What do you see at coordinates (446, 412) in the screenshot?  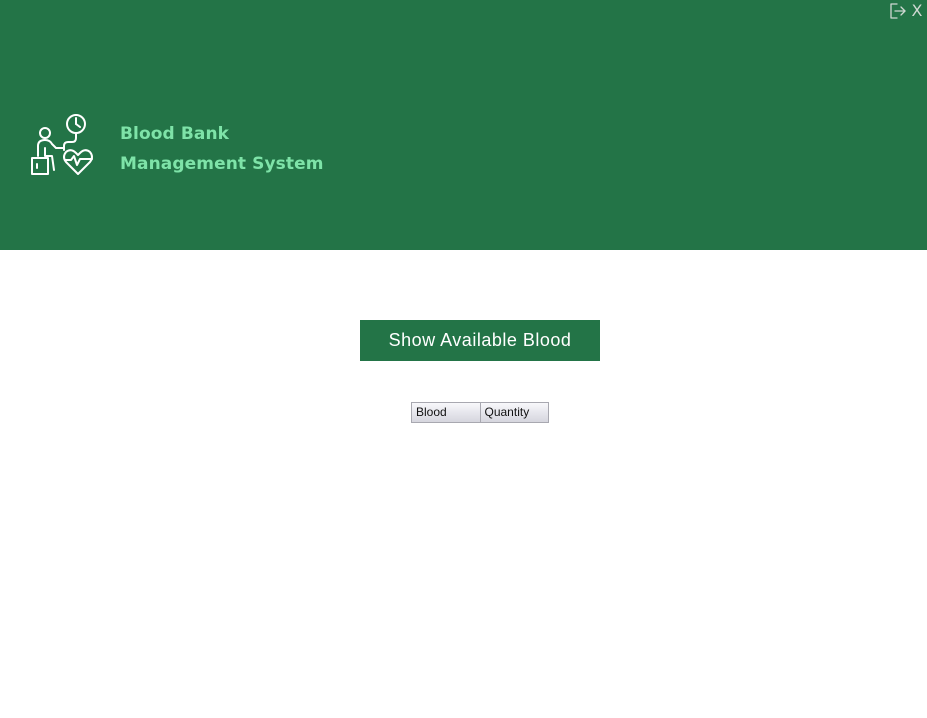 I see `column-header-blood: Blood` at bounding box center [446, 412].